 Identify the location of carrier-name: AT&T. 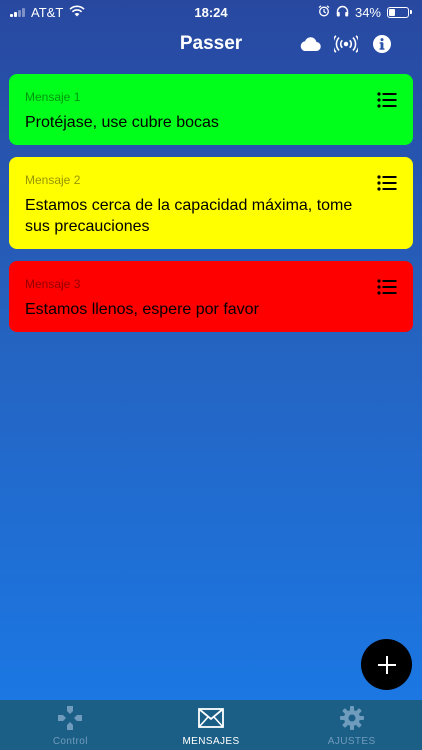
(47, 12).